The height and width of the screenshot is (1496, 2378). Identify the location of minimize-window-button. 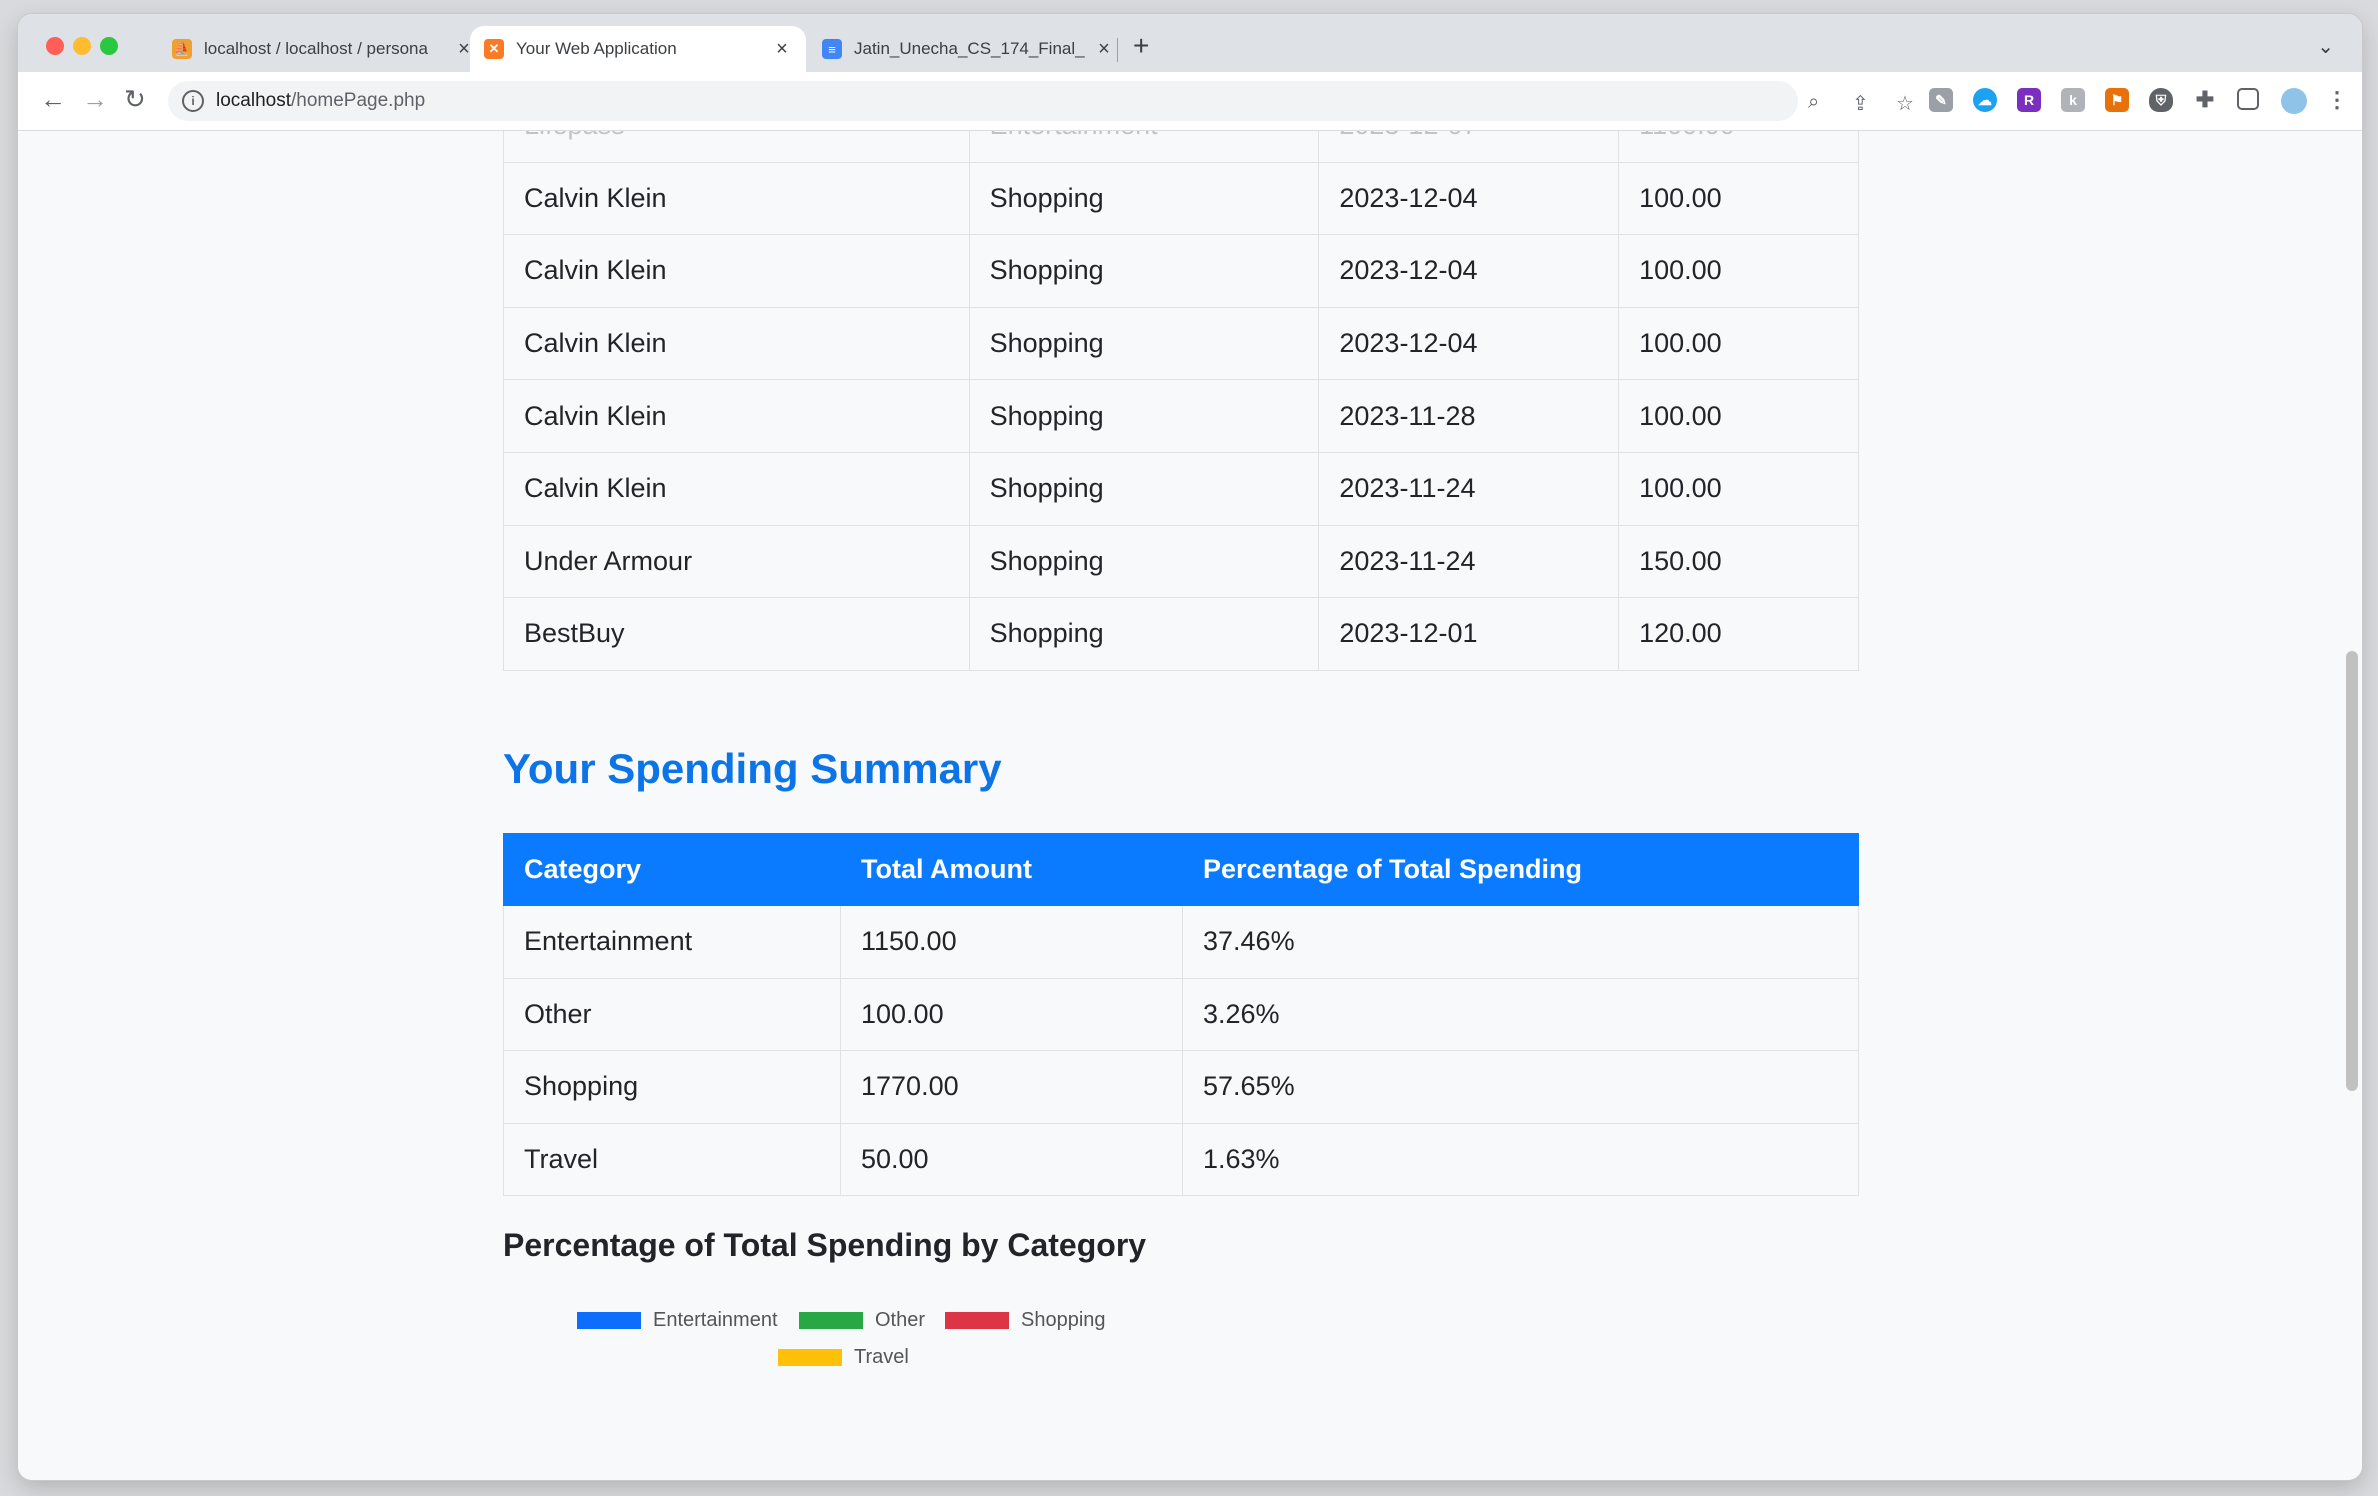
(82, 46).